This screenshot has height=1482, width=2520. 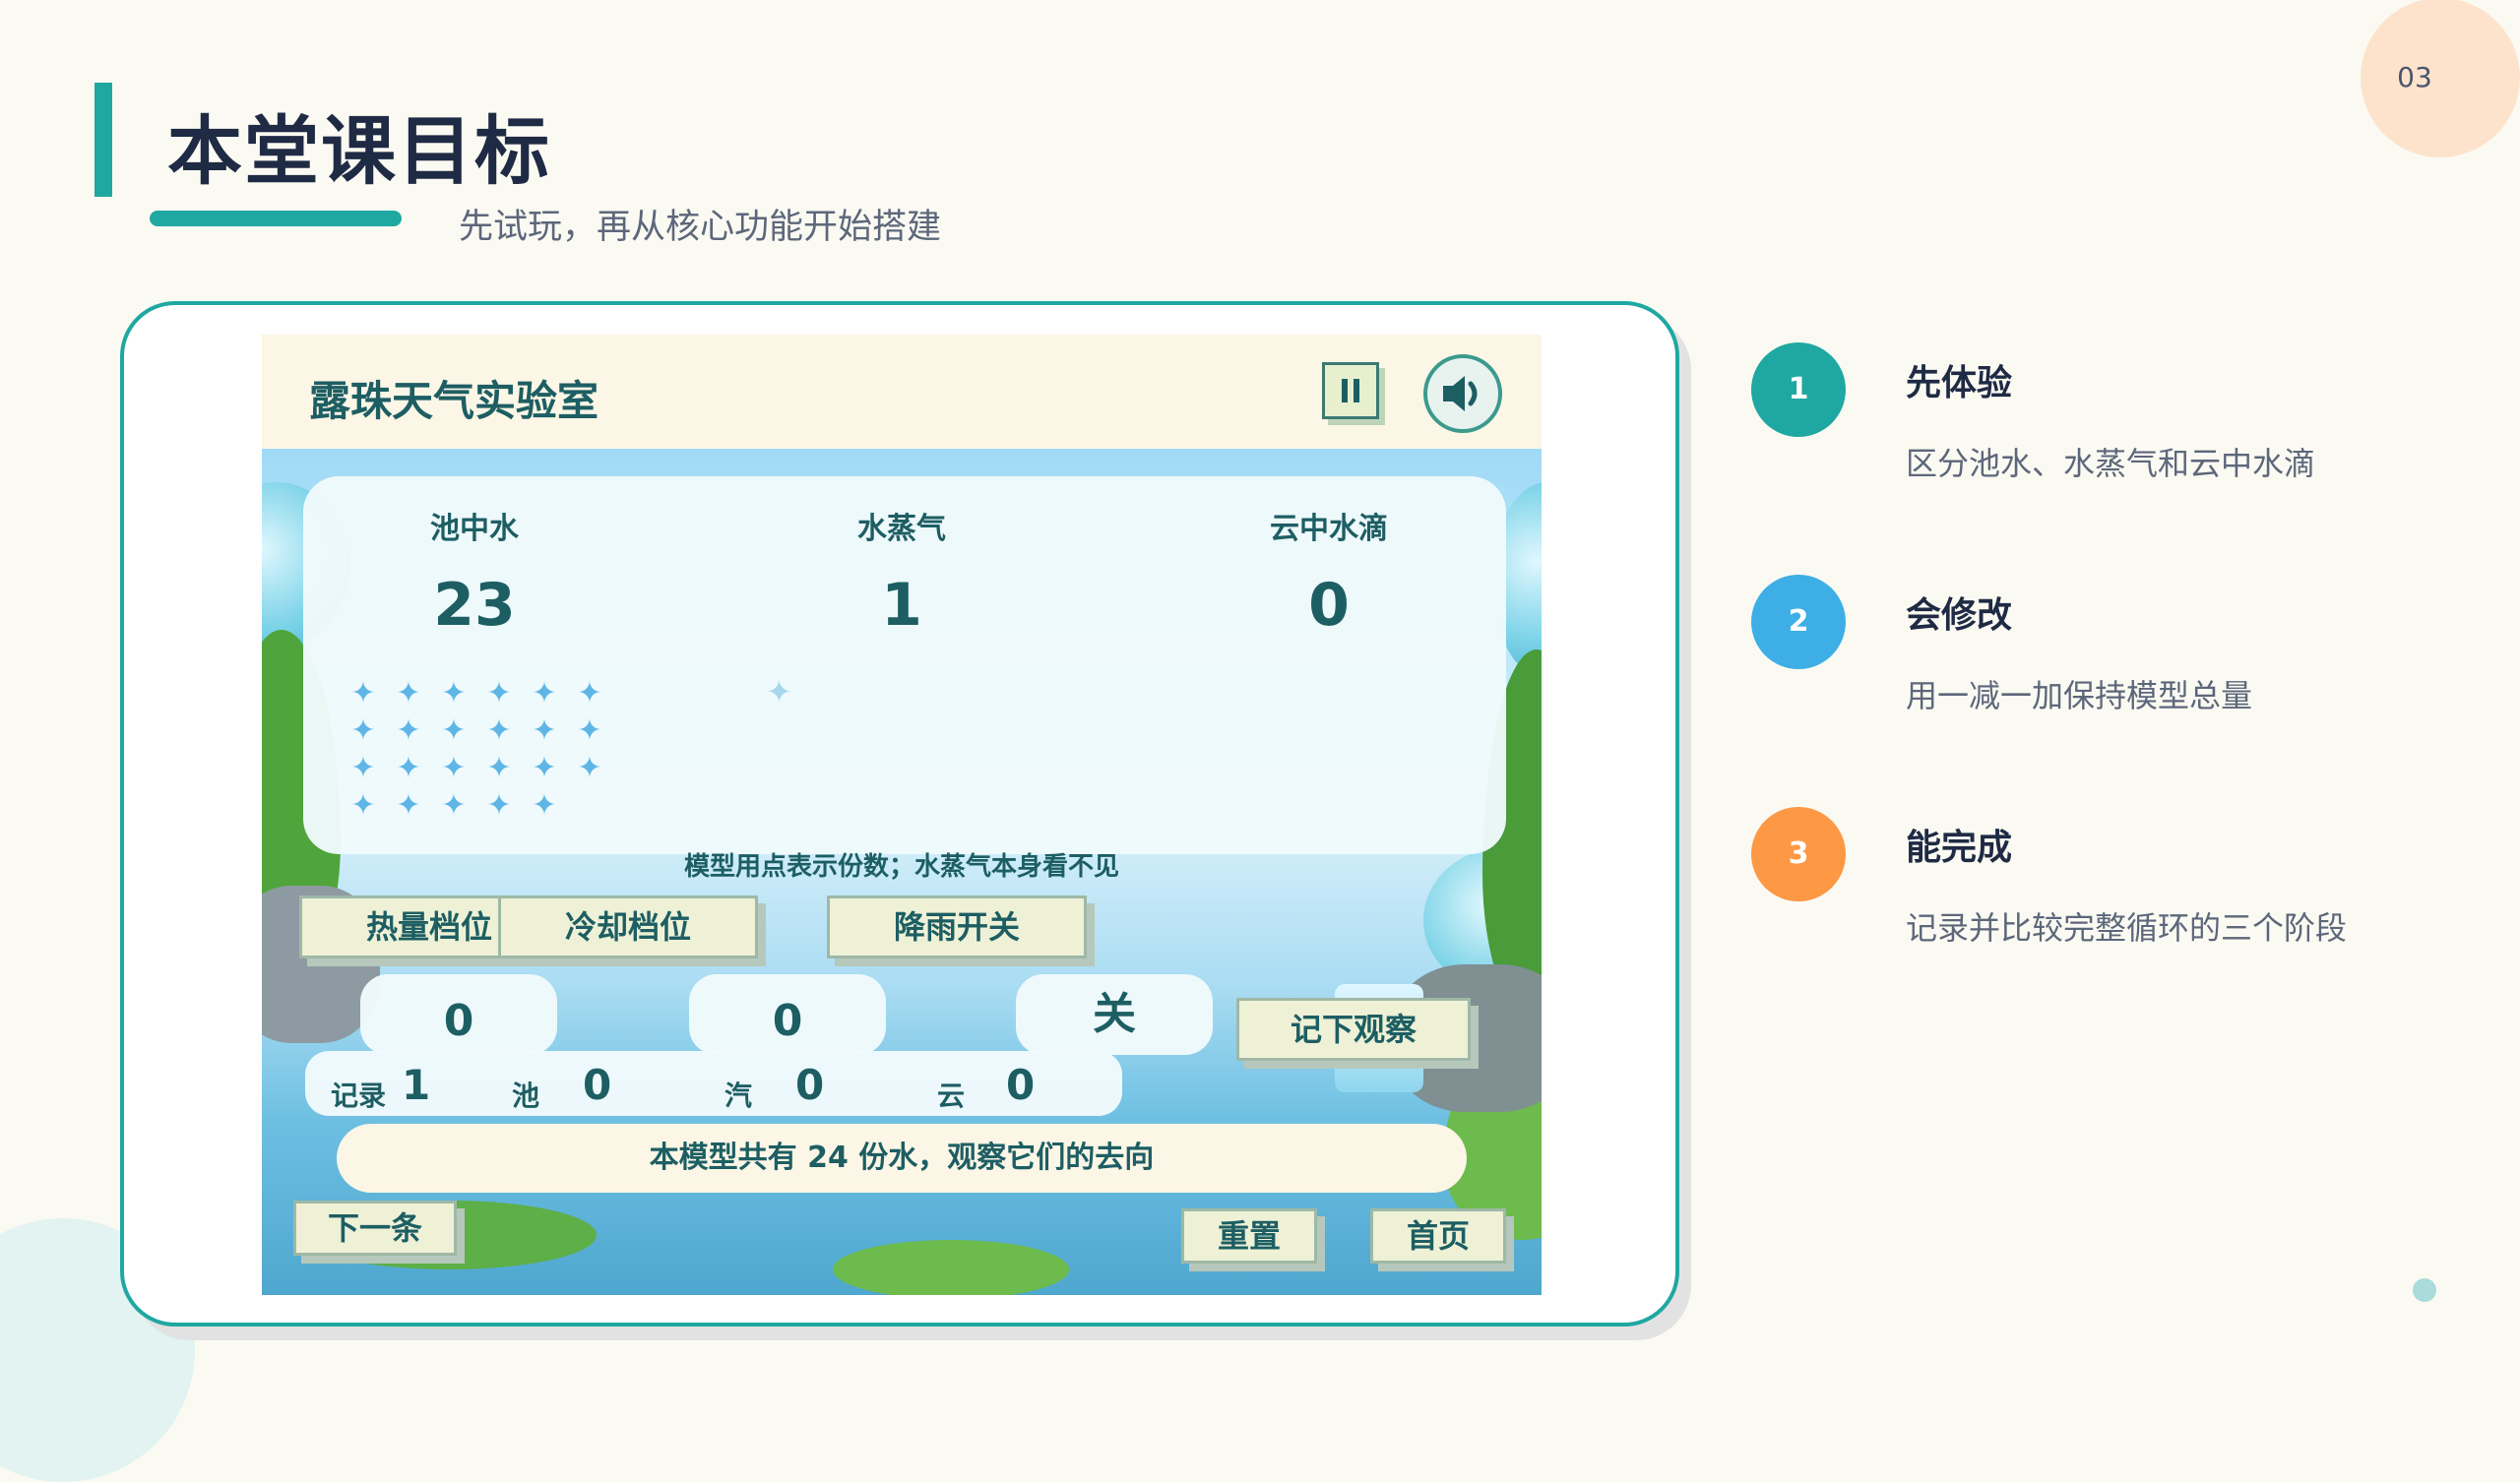 What do you see at coordinates (901, 867) in the screenshot?
I see `model-hint: 模型用点表示份数；水蒸气本身看不见` at bounding box center [901, 867].